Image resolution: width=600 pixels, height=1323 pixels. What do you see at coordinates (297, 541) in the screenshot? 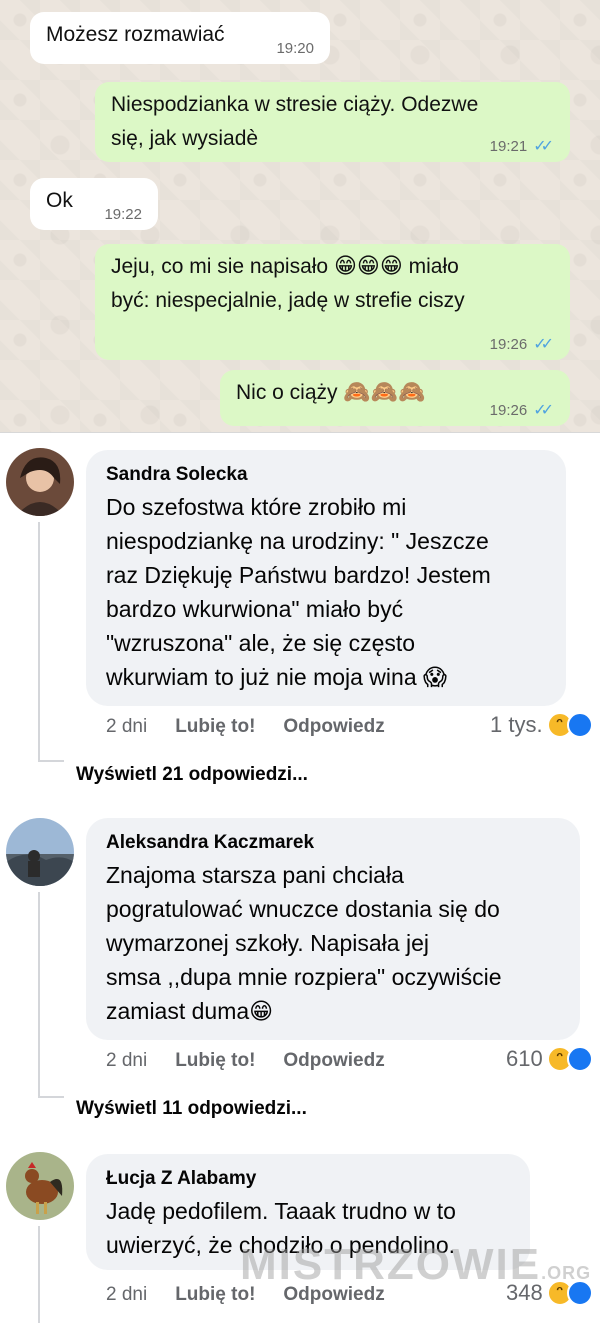
I see `comment-text-line: niespodziankę na urodziny: " Jeszcze` at bounding box center [297, 541].